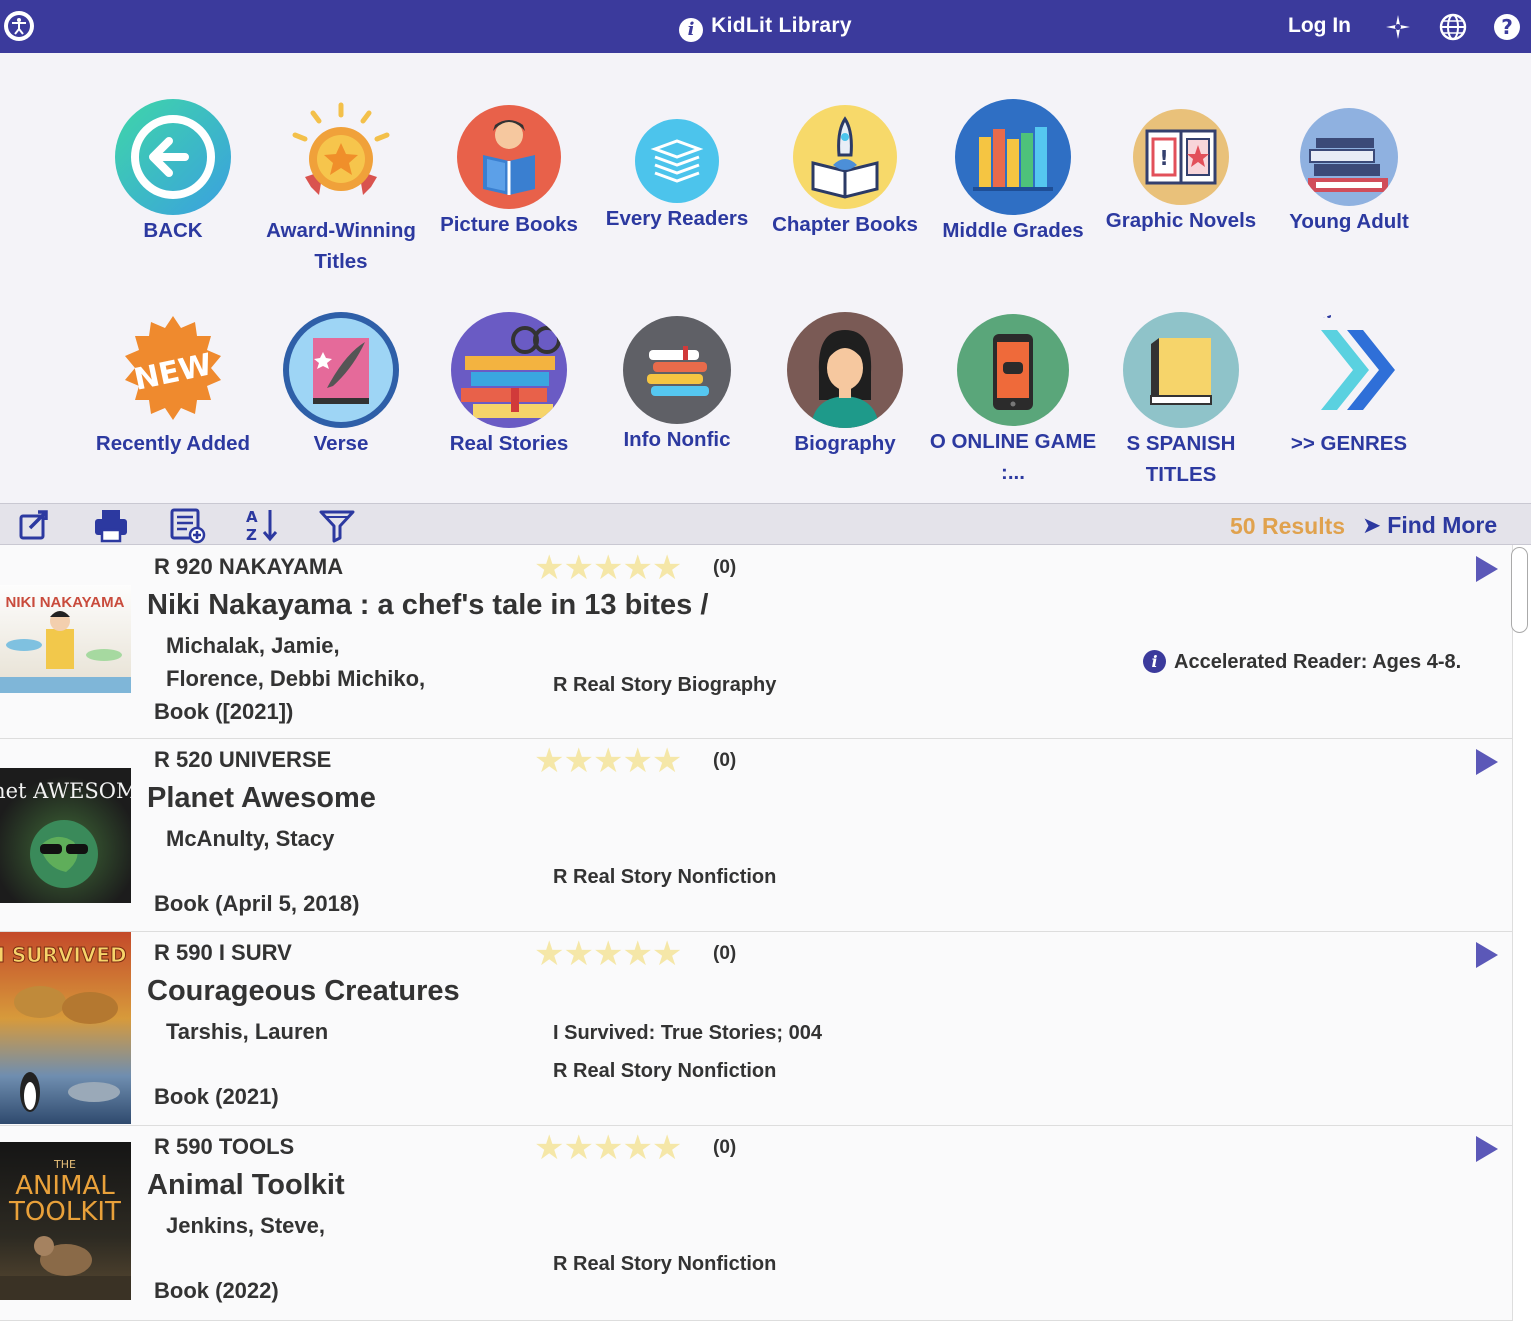  Describe the element at coordinates (341, 443) in the screenshot. I see `category-label: Verse` at that location.